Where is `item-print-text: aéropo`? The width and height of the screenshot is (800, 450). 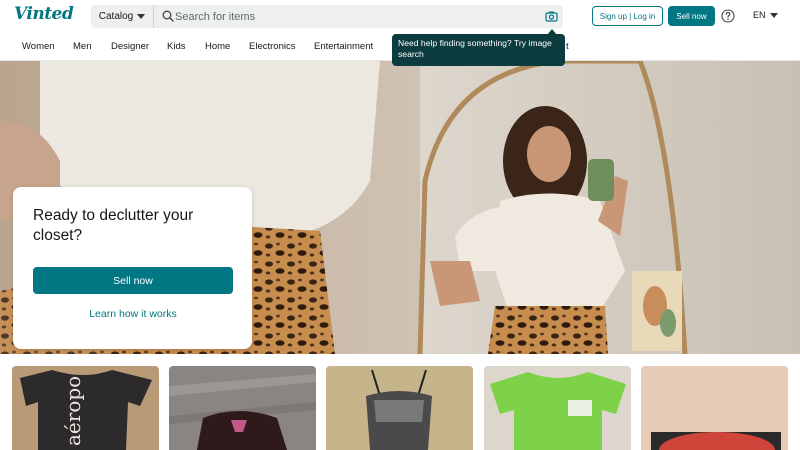 item-print-text: aéropo is located at coordinates (73, 411).